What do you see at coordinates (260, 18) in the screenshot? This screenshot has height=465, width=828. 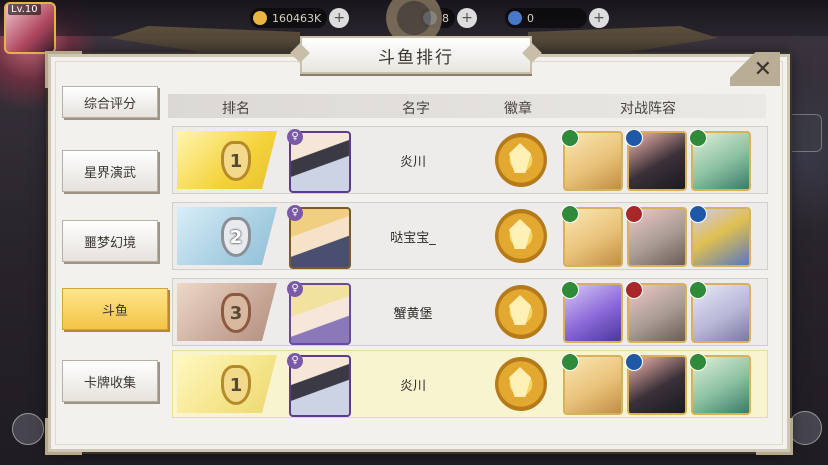 I see `coin-icon` at bounding box center [260, 18].